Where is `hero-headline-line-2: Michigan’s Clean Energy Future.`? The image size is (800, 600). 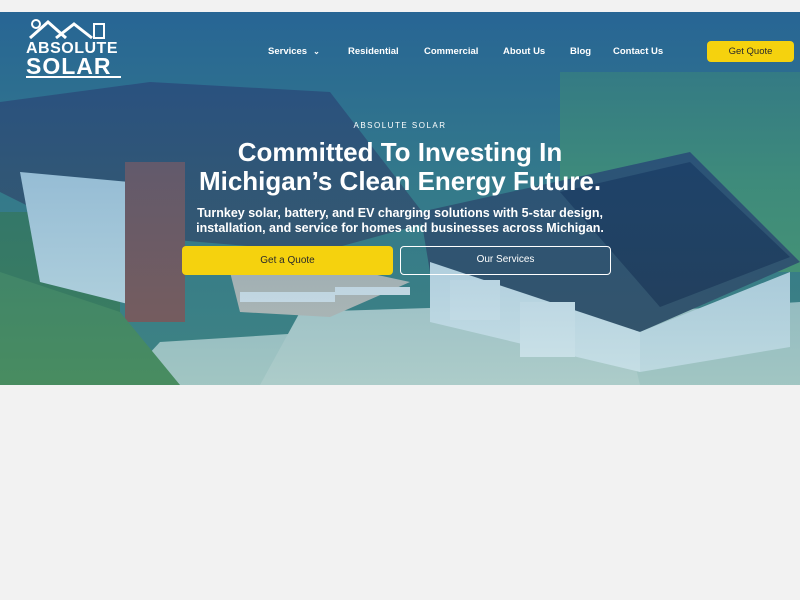
hero-headline-line-2: Michigan’s Clean Energy Future. is located at coordinates (400, 181).